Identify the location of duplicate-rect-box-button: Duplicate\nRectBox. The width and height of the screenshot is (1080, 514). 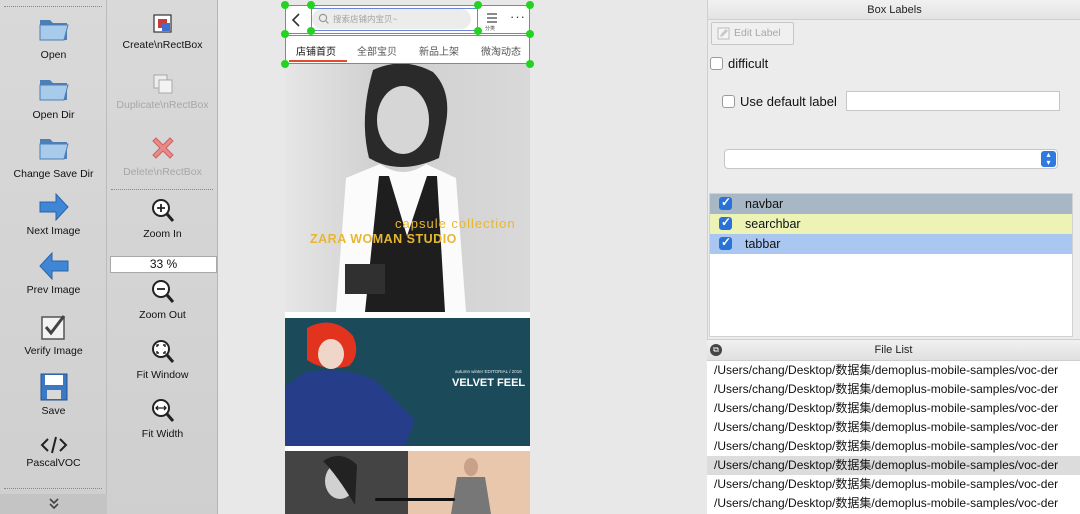
(162, 91).